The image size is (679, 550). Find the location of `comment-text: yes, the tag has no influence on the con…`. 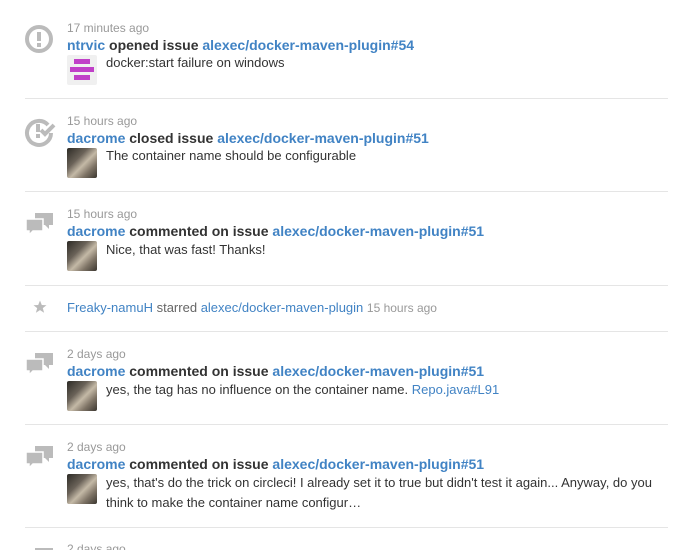

comment-text: yes, the tag has no influence on the con… is located at coordinates (257, 389).